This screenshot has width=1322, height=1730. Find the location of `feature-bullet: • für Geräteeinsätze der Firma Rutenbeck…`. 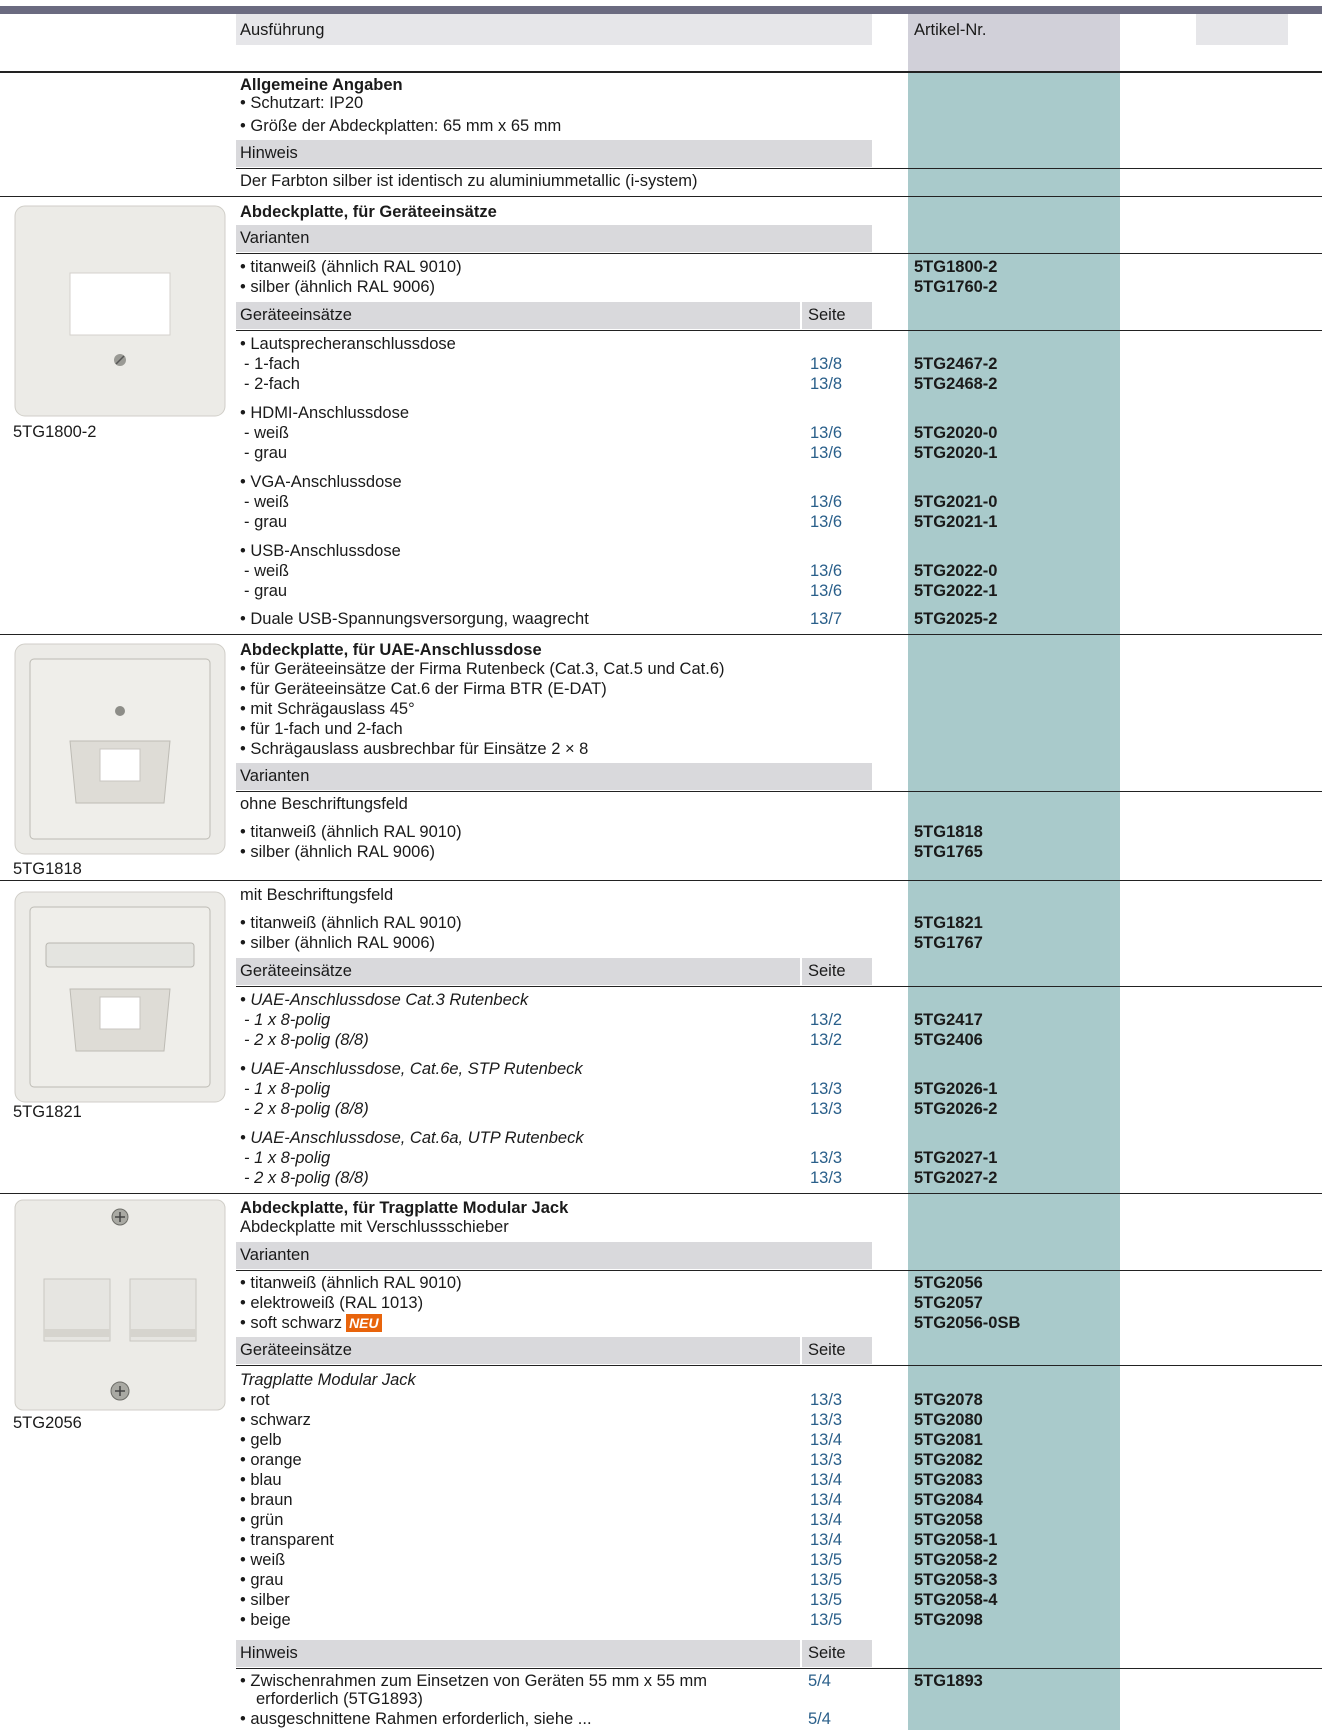

feature-bullet: • für Geräteeinsätze der Firma Rutenbeck… is located at coordinates (482, 669).